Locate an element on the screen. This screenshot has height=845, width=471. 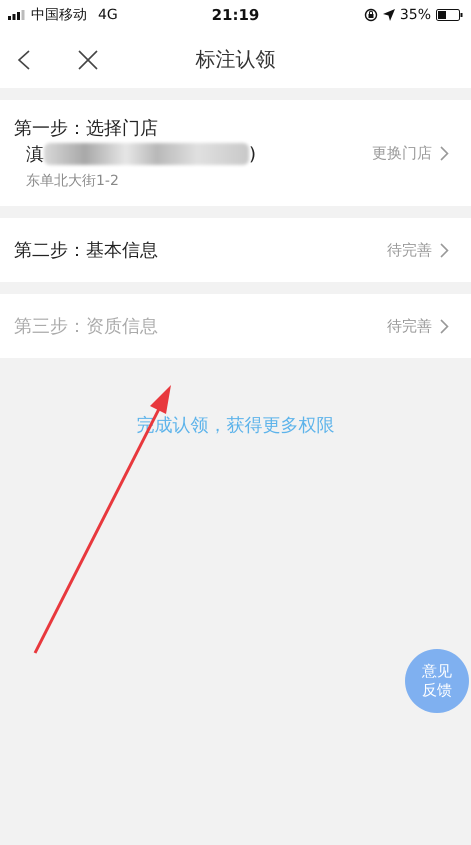
change-store-link: 更换门店 is located at coordinates (410, 153).